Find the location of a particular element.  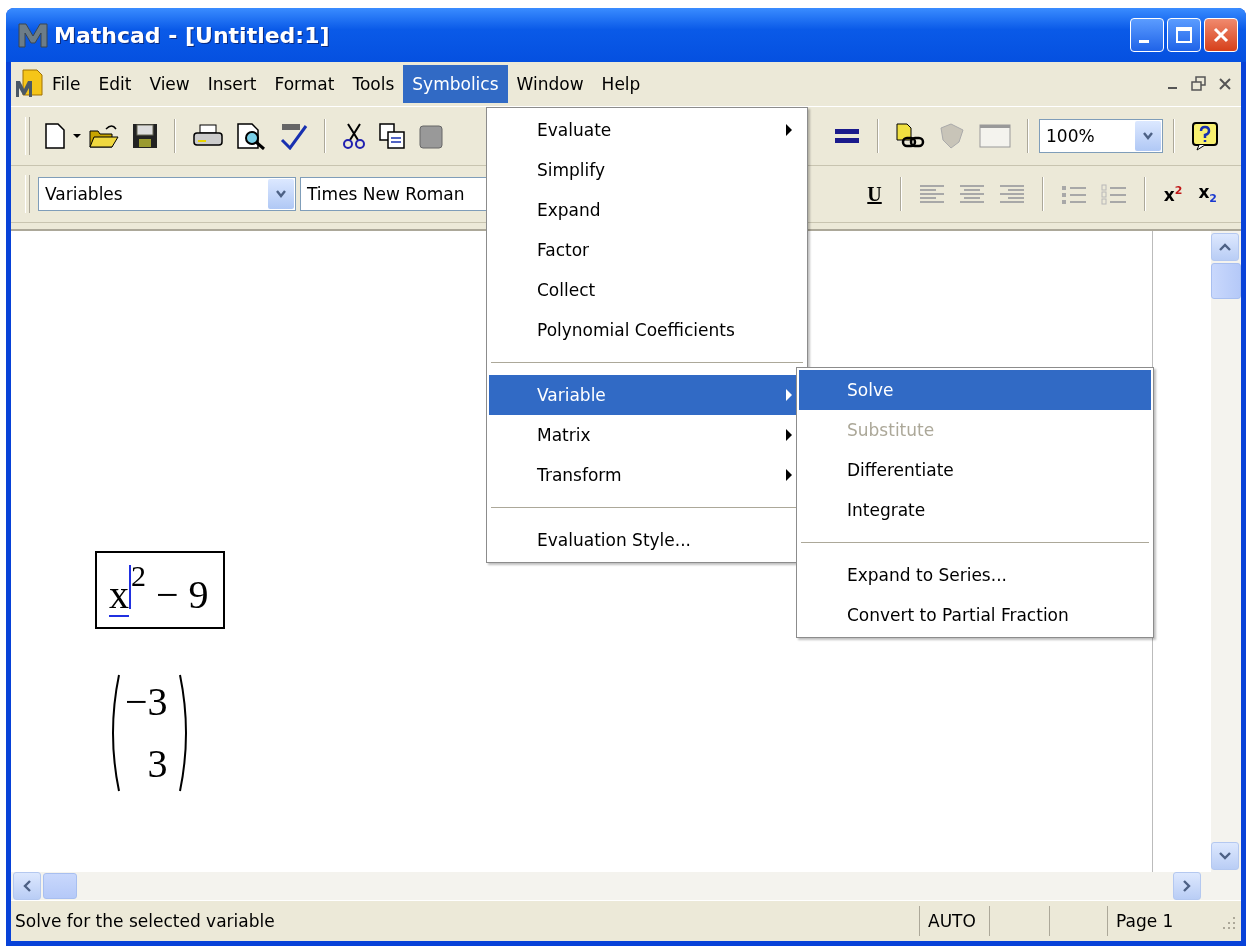

scroll-down-button is located at coordinates (1225, 856).